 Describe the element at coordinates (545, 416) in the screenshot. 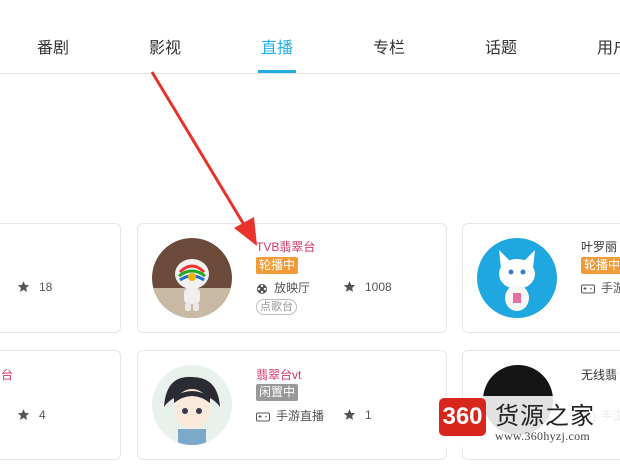

I see `watermark-name: 货源之家` at that location.